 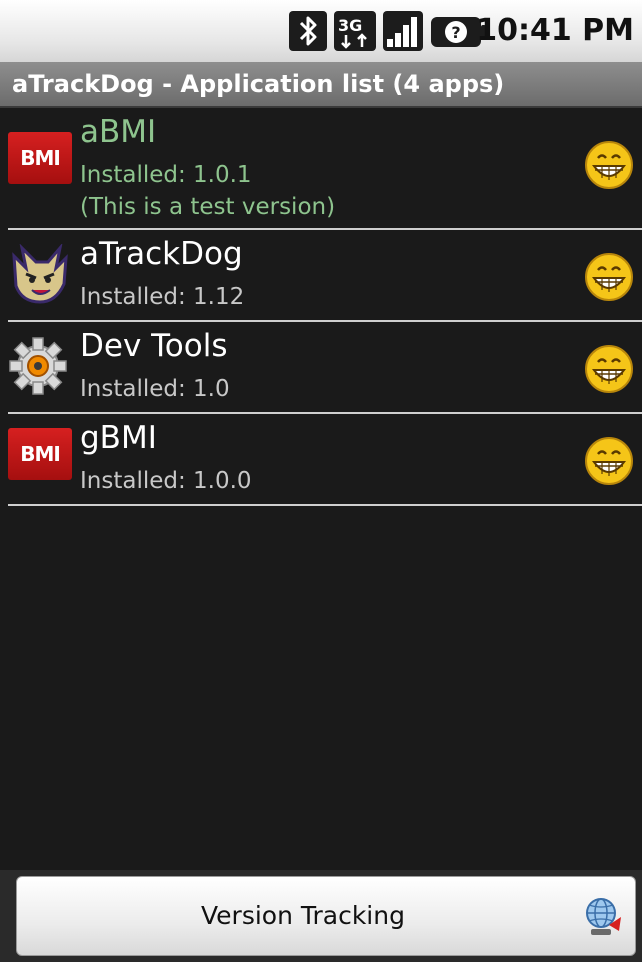 I want to click on page-title: aTrackDog - Application list (4 apps), so click(x=258, y=84).